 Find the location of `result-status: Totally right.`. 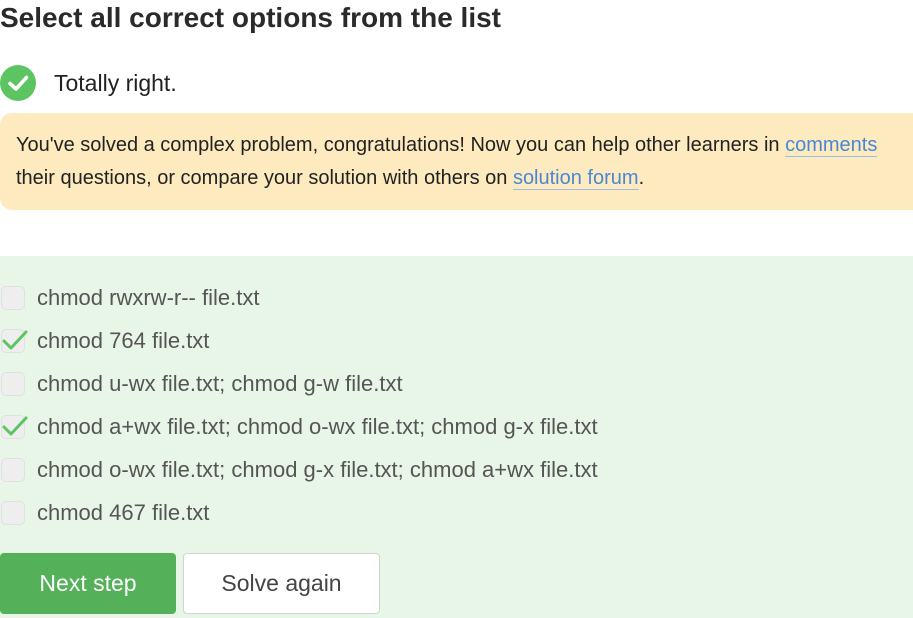

result-status: Totally right. is located at coordinates (88, 83).